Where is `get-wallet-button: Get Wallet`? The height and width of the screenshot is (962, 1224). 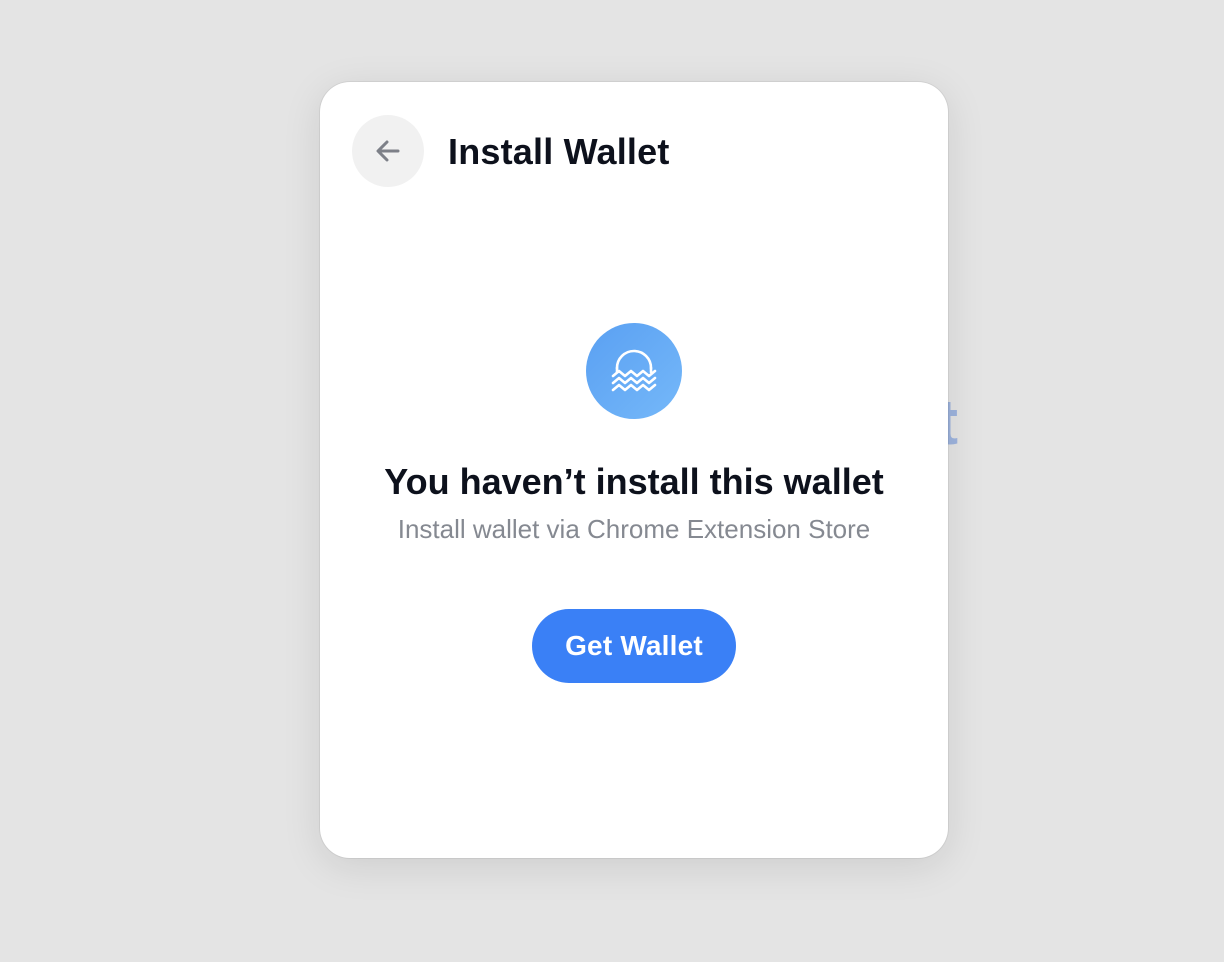
get-wallet-button: Get Wallet is located at coordinates (634, 646).